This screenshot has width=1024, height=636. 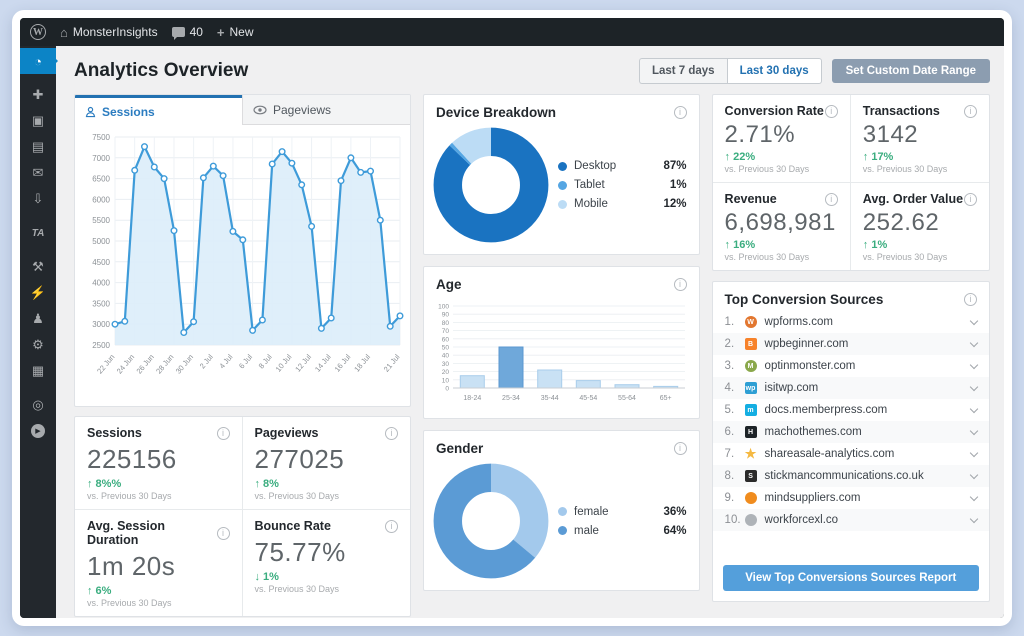 What do you see at coordinates (99, 591) in the screenshot?
I see `kpi-trend: ↑ 6%` at bounding box center [99, 591].